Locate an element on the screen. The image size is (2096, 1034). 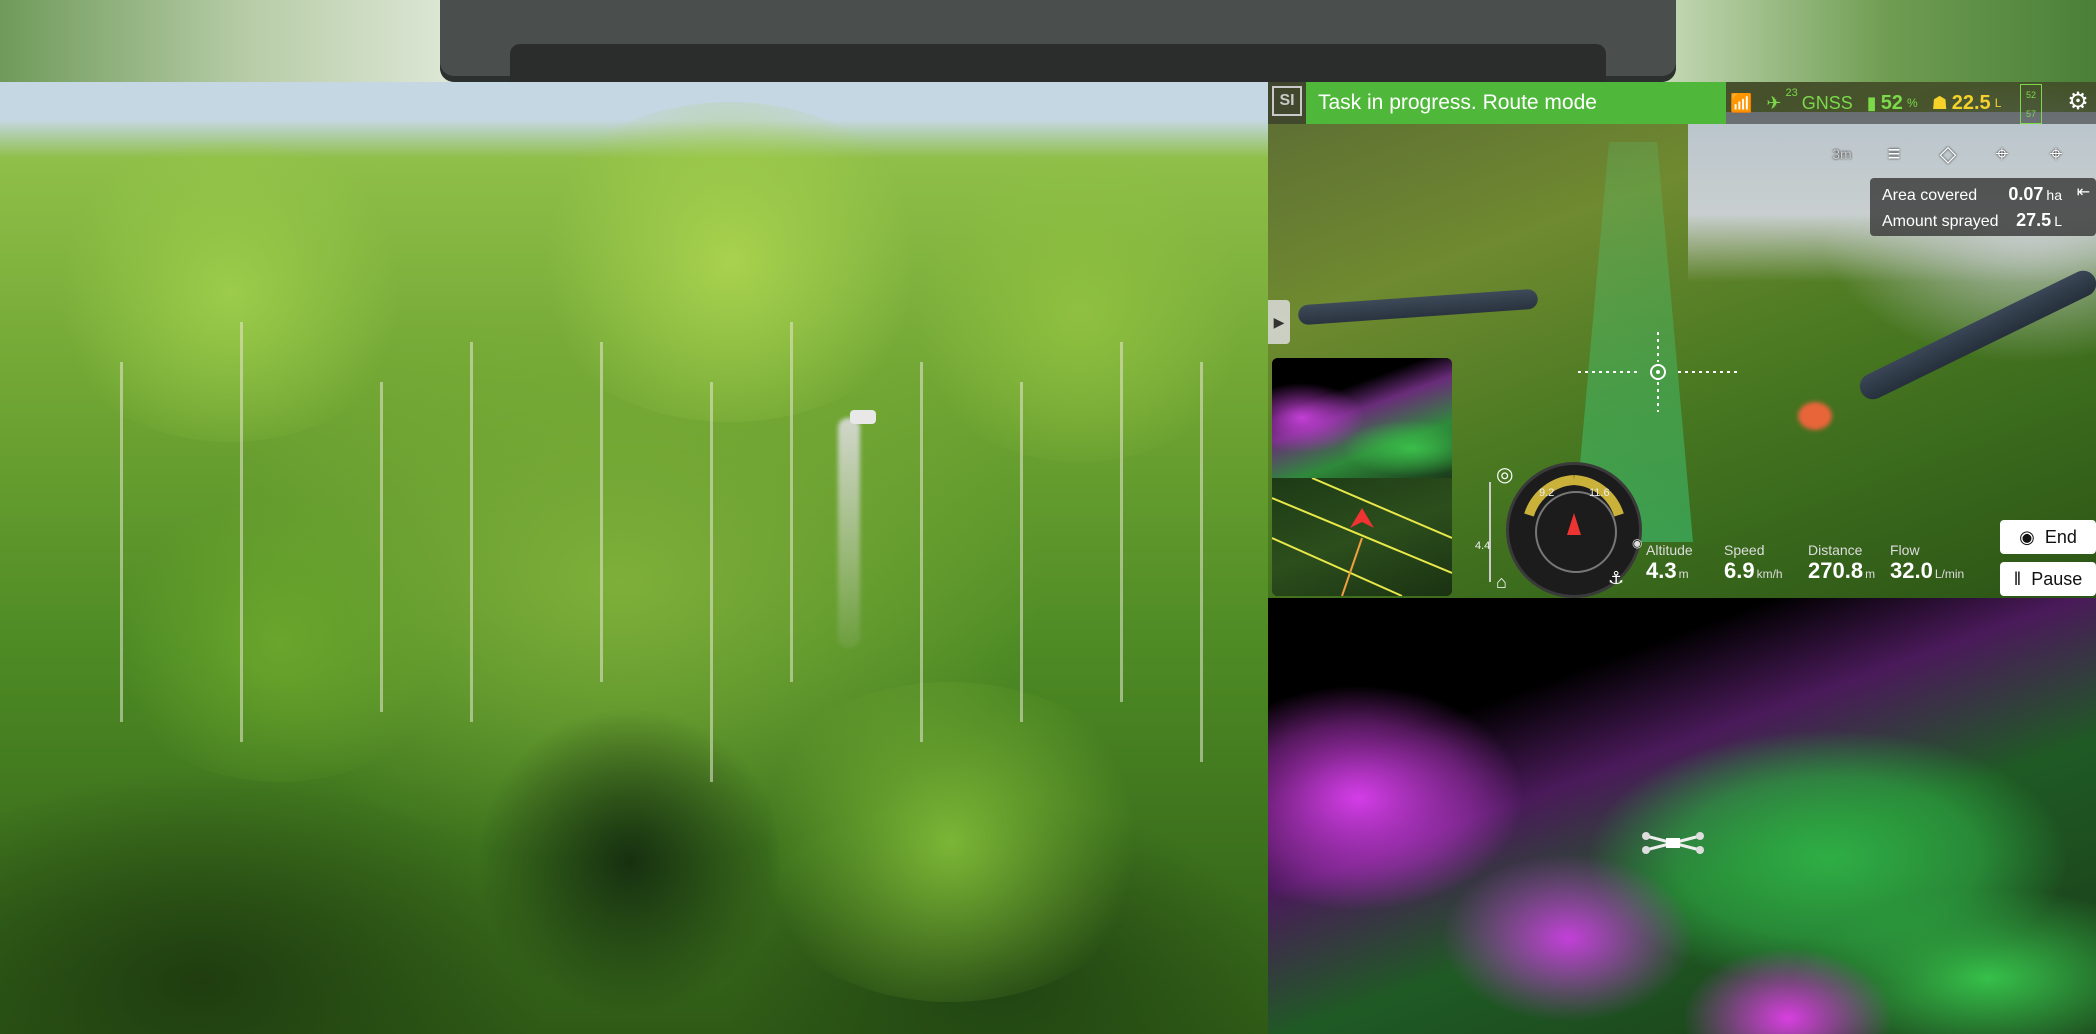
play-arrow-icon: ▶ is located at coordinates (1279, 321).